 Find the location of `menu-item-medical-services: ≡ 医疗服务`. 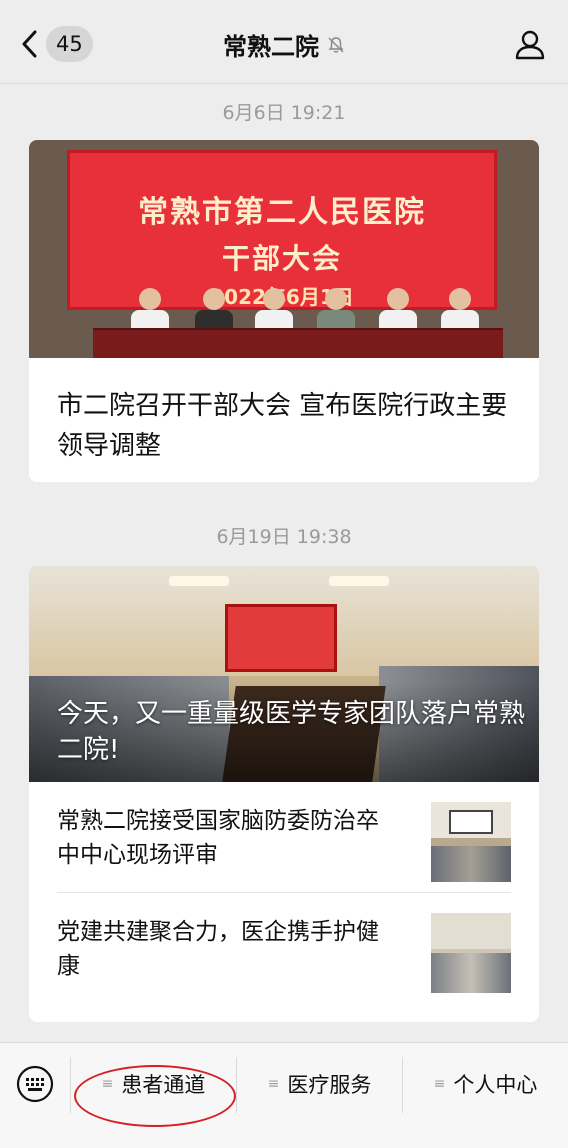

menu-item-medical-services: ≡ 医疗服务 is located at coordinates (319, 1084).